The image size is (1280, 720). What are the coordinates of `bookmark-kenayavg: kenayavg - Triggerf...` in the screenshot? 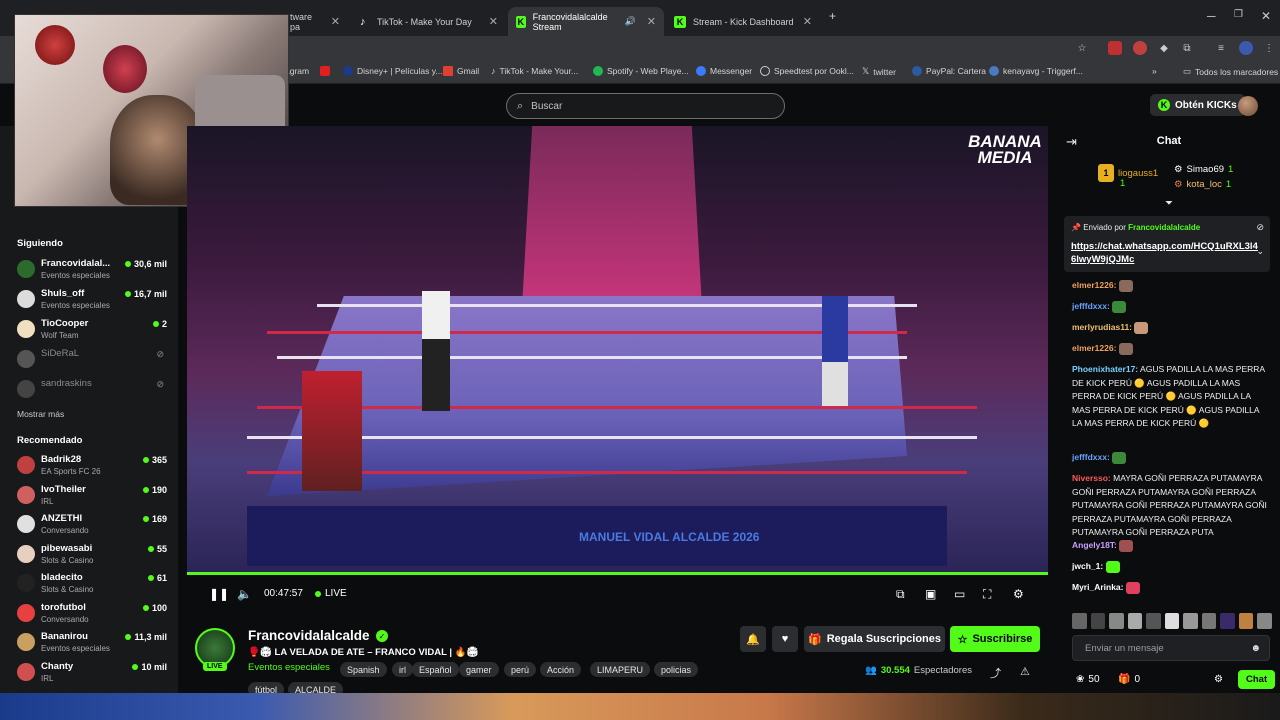 It's located at (1036, 71).